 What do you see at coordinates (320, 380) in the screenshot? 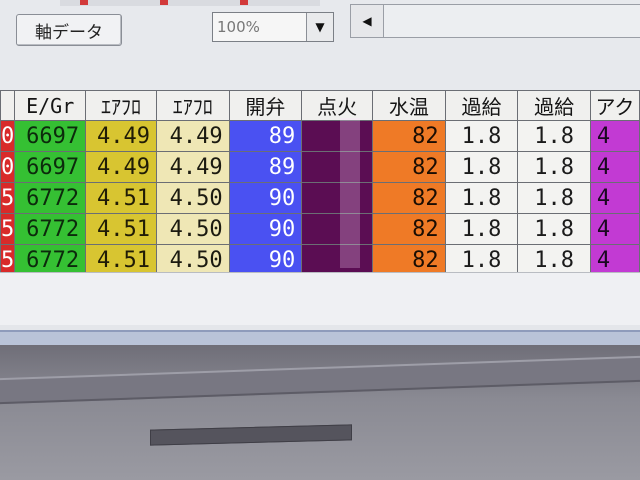
I see `screen-bezel-ledge` at bounding box center [320, 380].